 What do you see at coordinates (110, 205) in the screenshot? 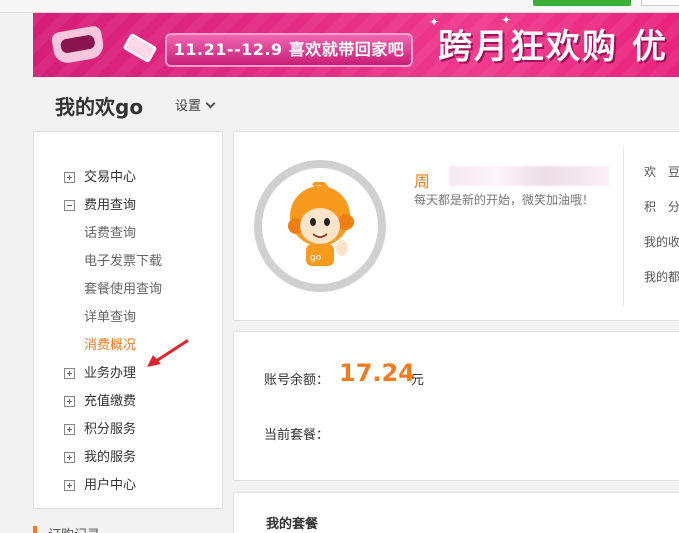
I see `sidebar-item-label: 费用查询` at bounding box center [110, 205].